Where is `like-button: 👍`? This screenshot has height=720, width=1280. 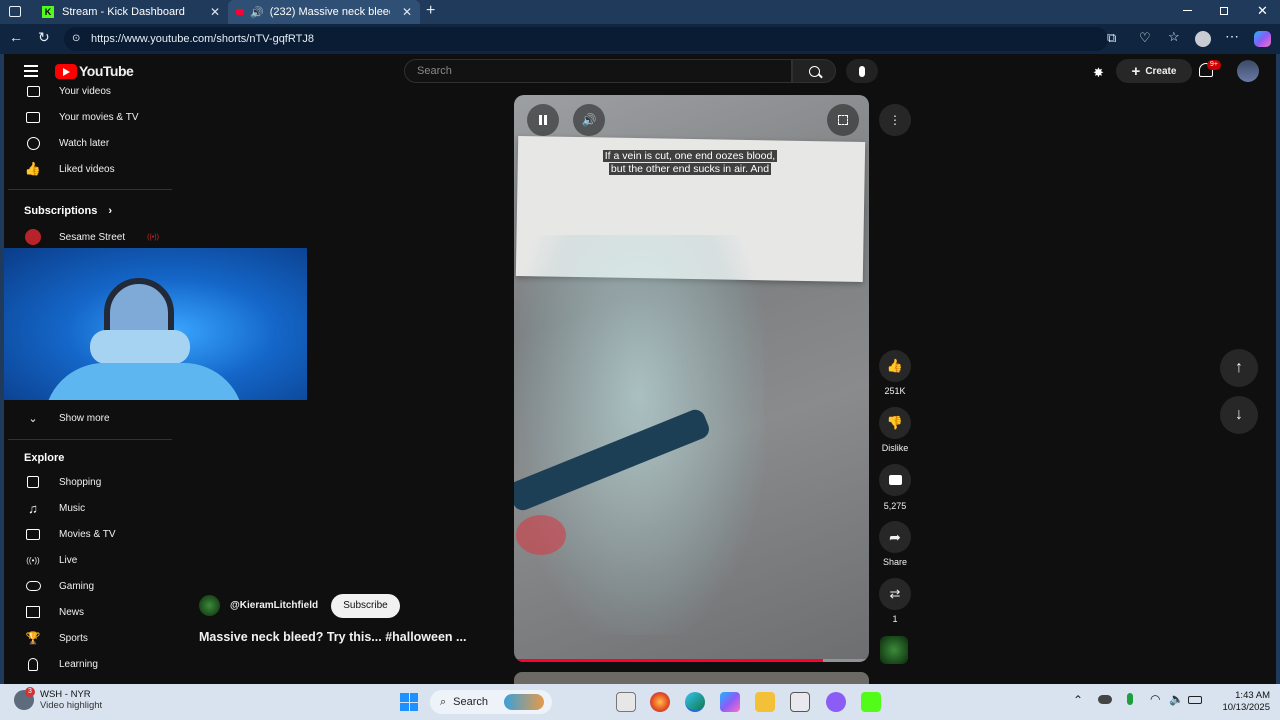 like-button: 👍 is located at coordinates (895, 366).